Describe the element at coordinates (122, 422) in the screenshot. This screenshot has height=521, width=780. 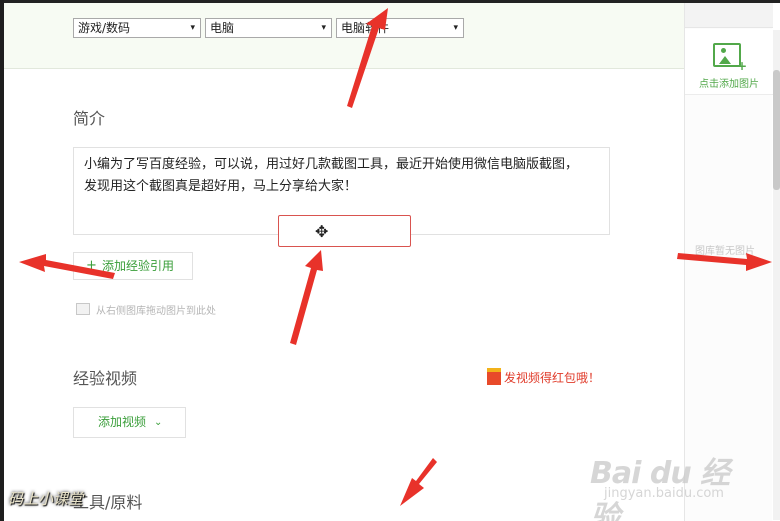
I see `add-video-label: 添加视频` at that location.